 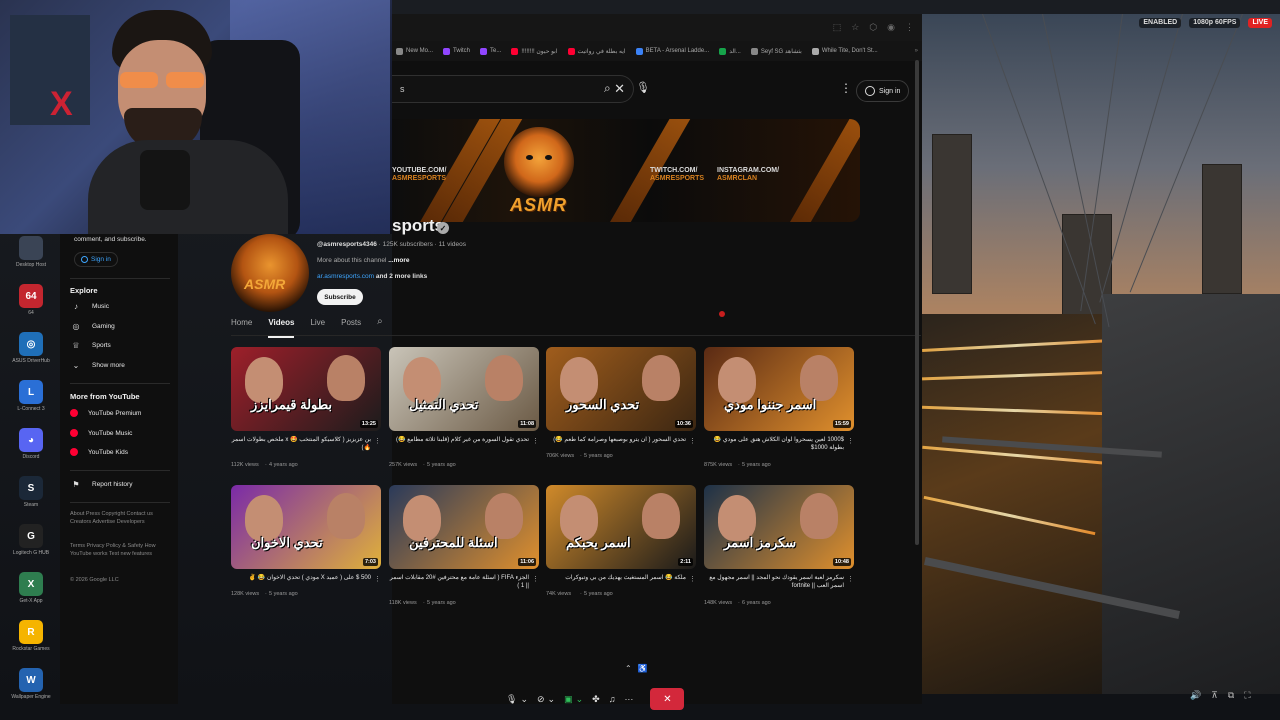 What do you see at coordinates (621, 527) in the screenshot?
I see `video-thumbnail: اسمر يحبكم 2:11` at bounding box center [621, 527].